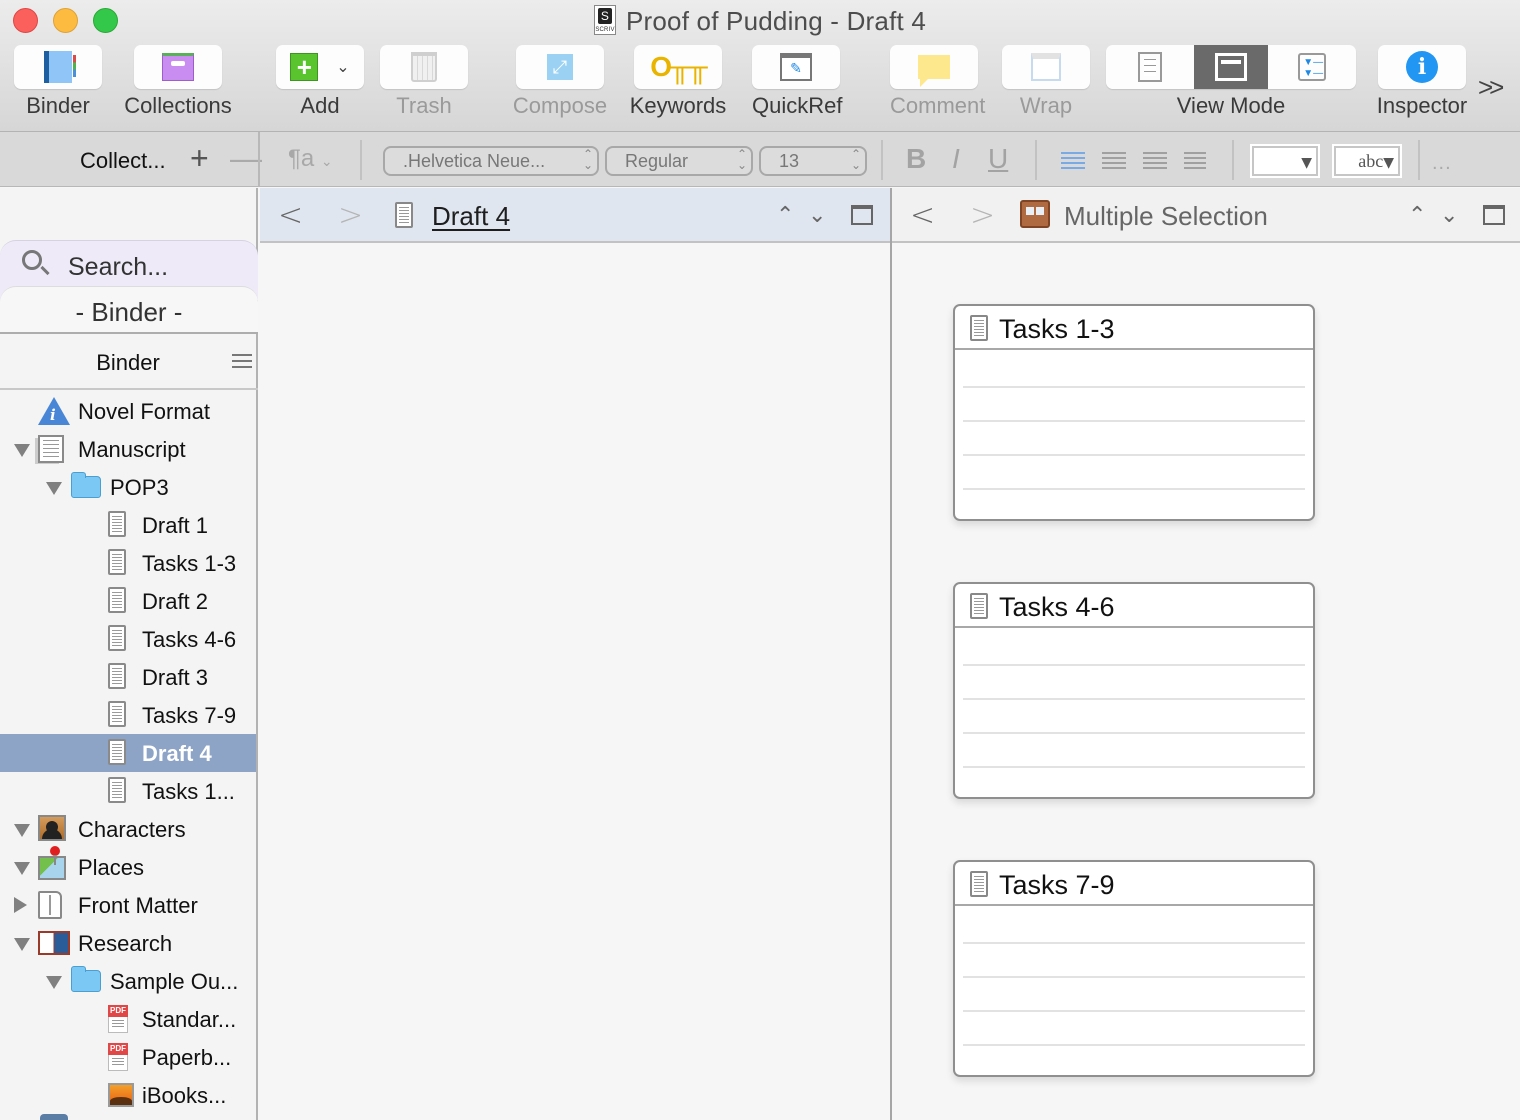 This screenshot has width=1520, height=1120. Describe the element at coordinates (60, 67) in the screenshot. I see `binder-icon` at that location.